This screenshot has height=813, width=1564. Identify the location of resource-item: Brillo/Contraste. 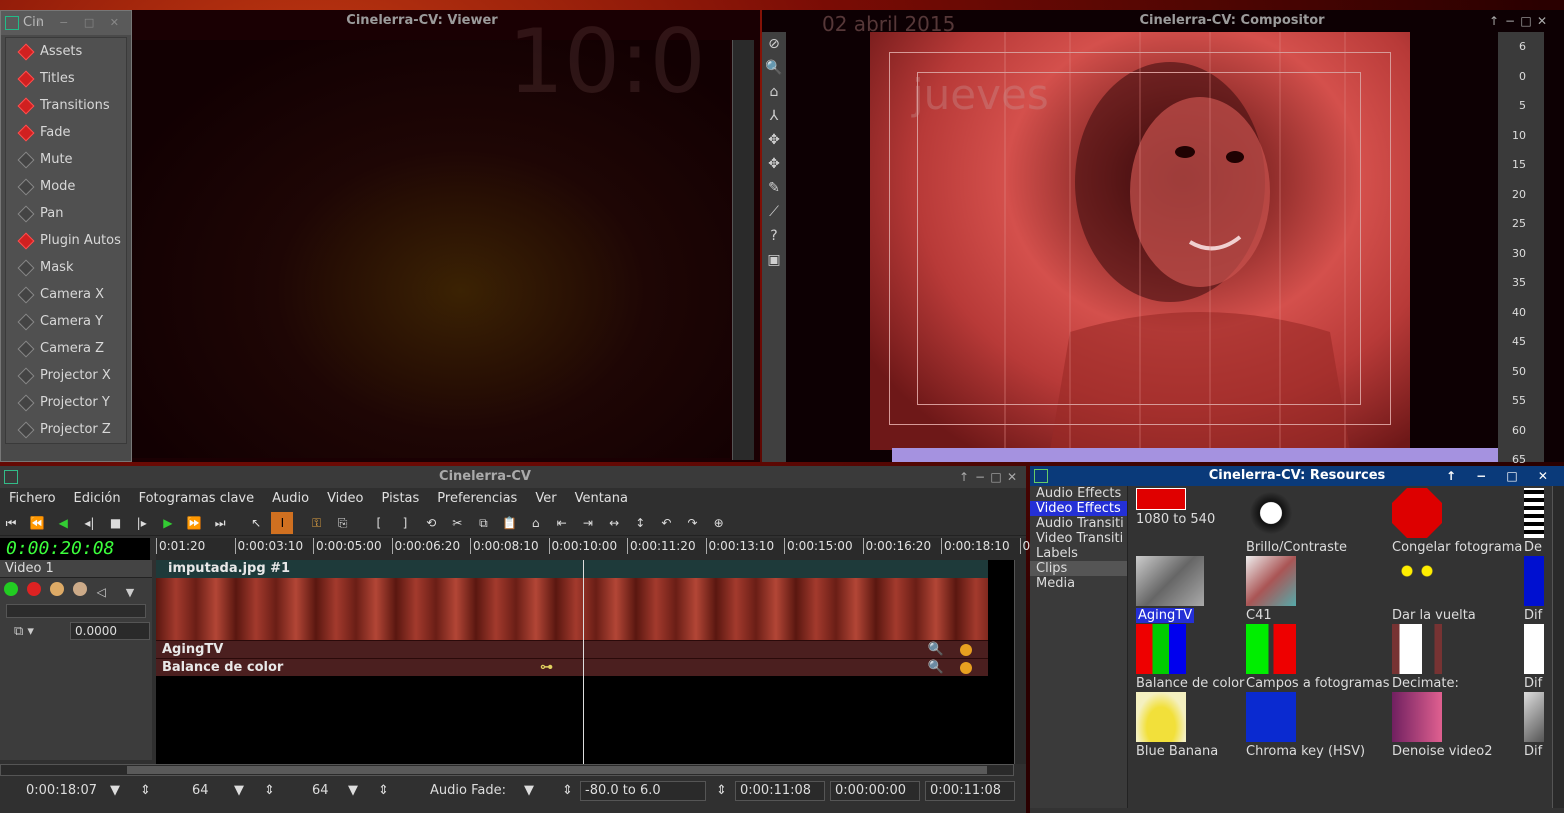
(1321, 521).